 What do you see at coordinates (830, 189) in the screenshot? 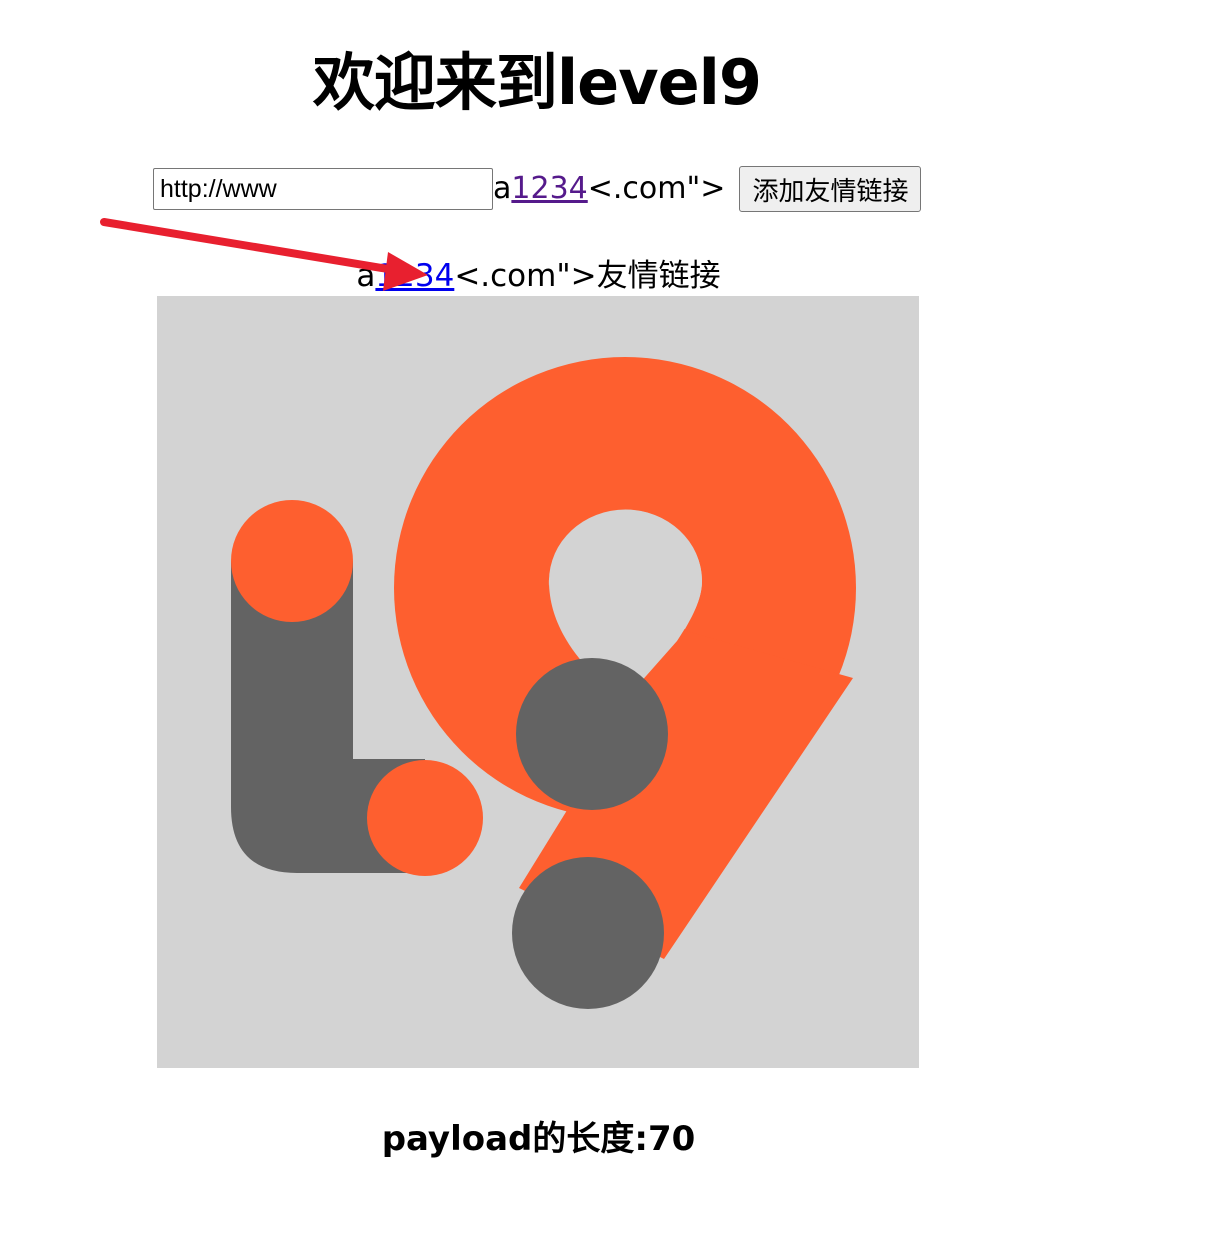
I see `add-friend-link-button: 添加友情链接` at bounding box center [830, 189].